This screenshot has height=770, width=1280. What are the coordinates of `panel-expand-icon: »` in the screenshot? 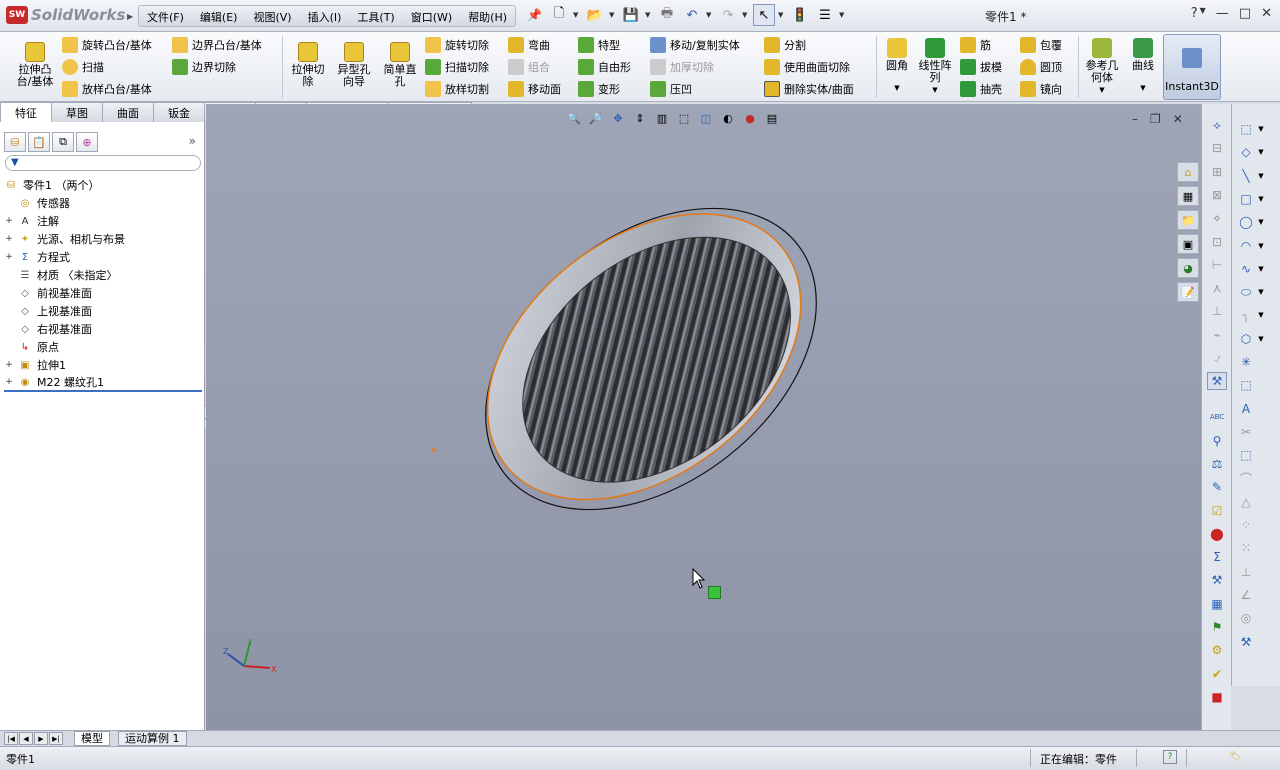 It's located at (192, 141).